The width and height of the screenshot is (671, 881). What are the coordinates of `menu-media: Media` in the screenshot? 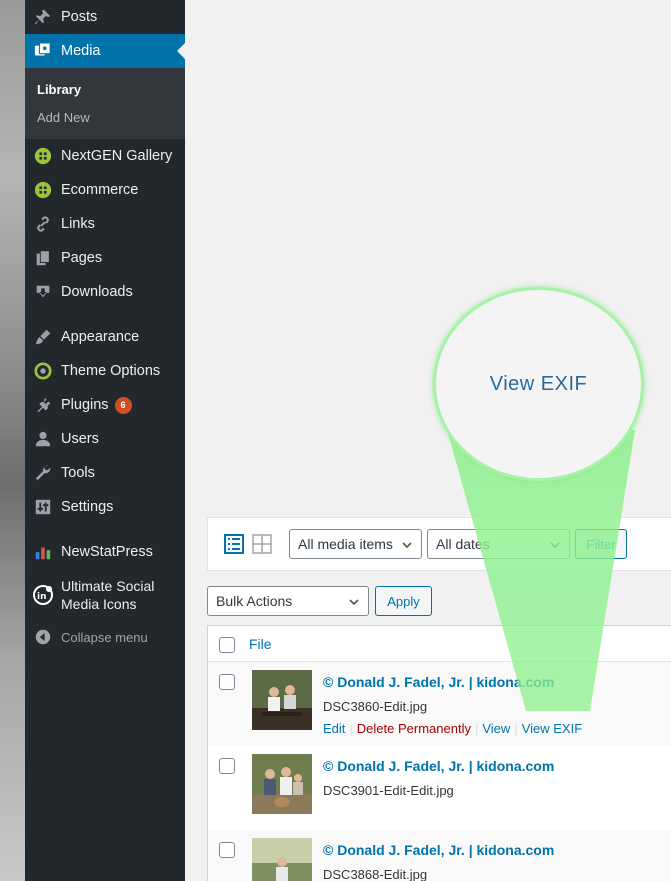 It's located at (105, 51).